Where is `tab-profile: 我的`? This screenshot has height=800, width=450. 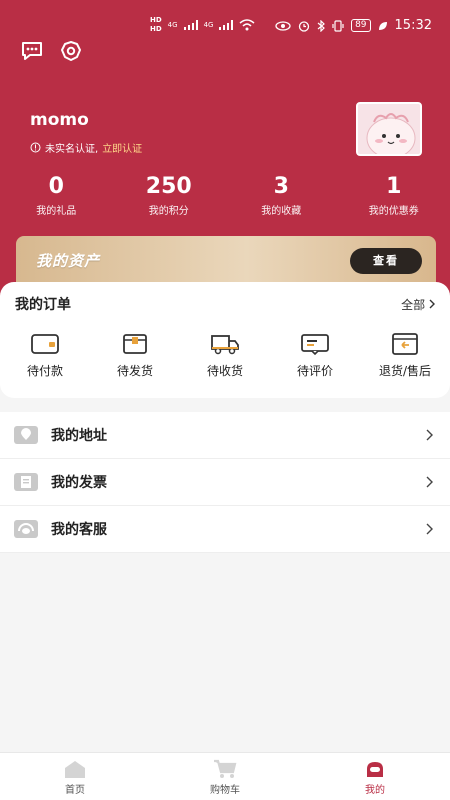 tab-profile: 我的 is located at coordinates (375, 776).